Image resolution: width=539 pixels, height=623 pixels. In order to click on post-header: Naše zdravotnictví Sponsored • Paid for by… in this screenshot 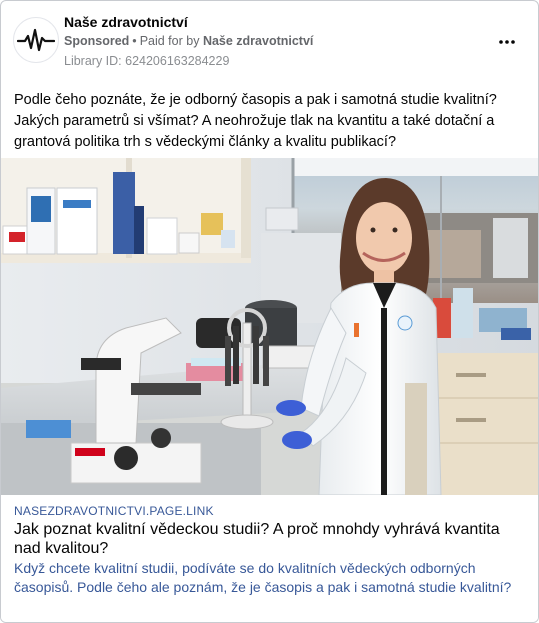, I will do `click(269, 42)`.